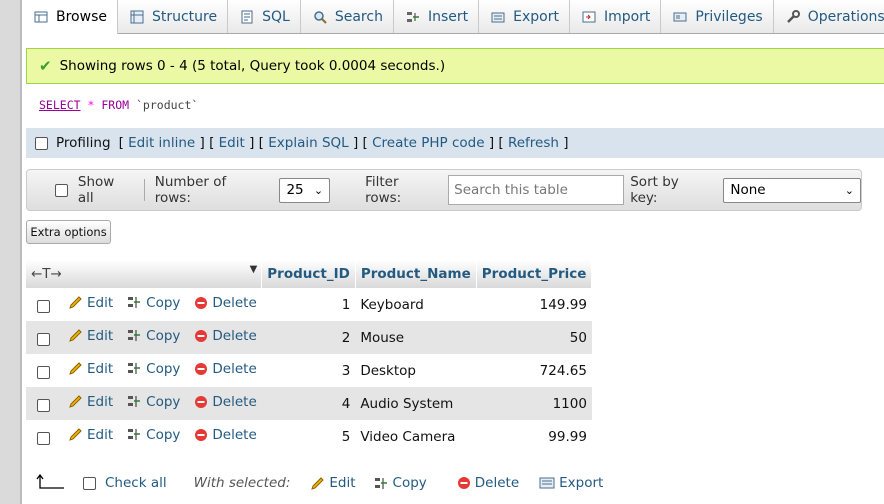 The image size is (884, 504). I want to click on column-header-label: Product_Name, so click(416, 274).